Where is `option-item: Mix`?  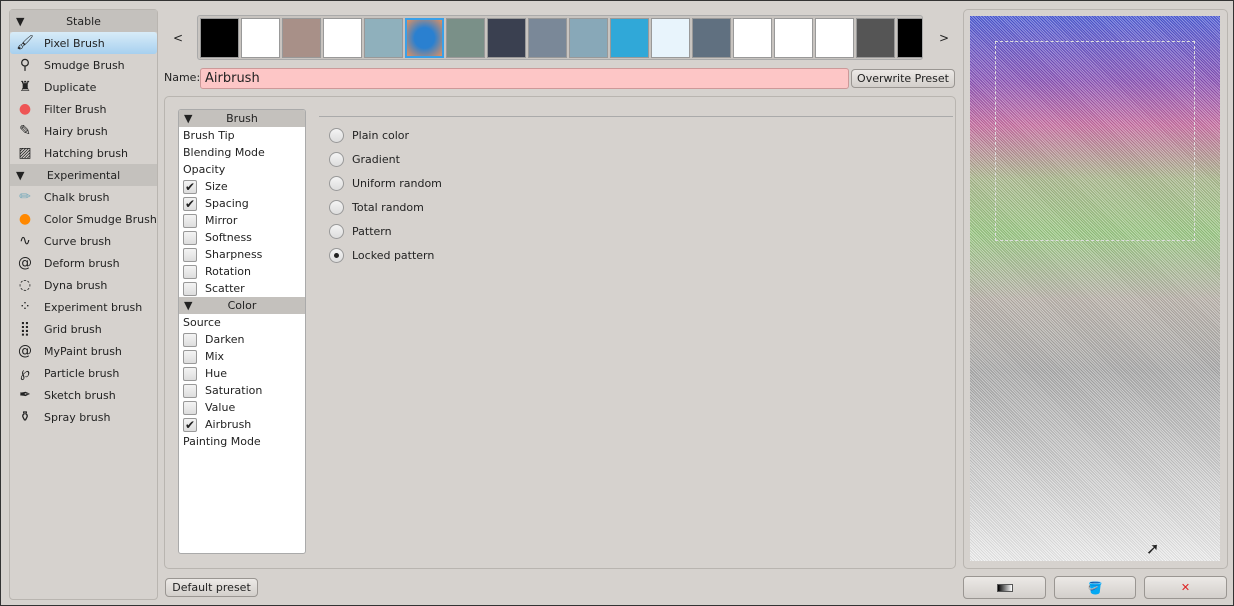 option-item: Mix is located at coordinates (242, 356).